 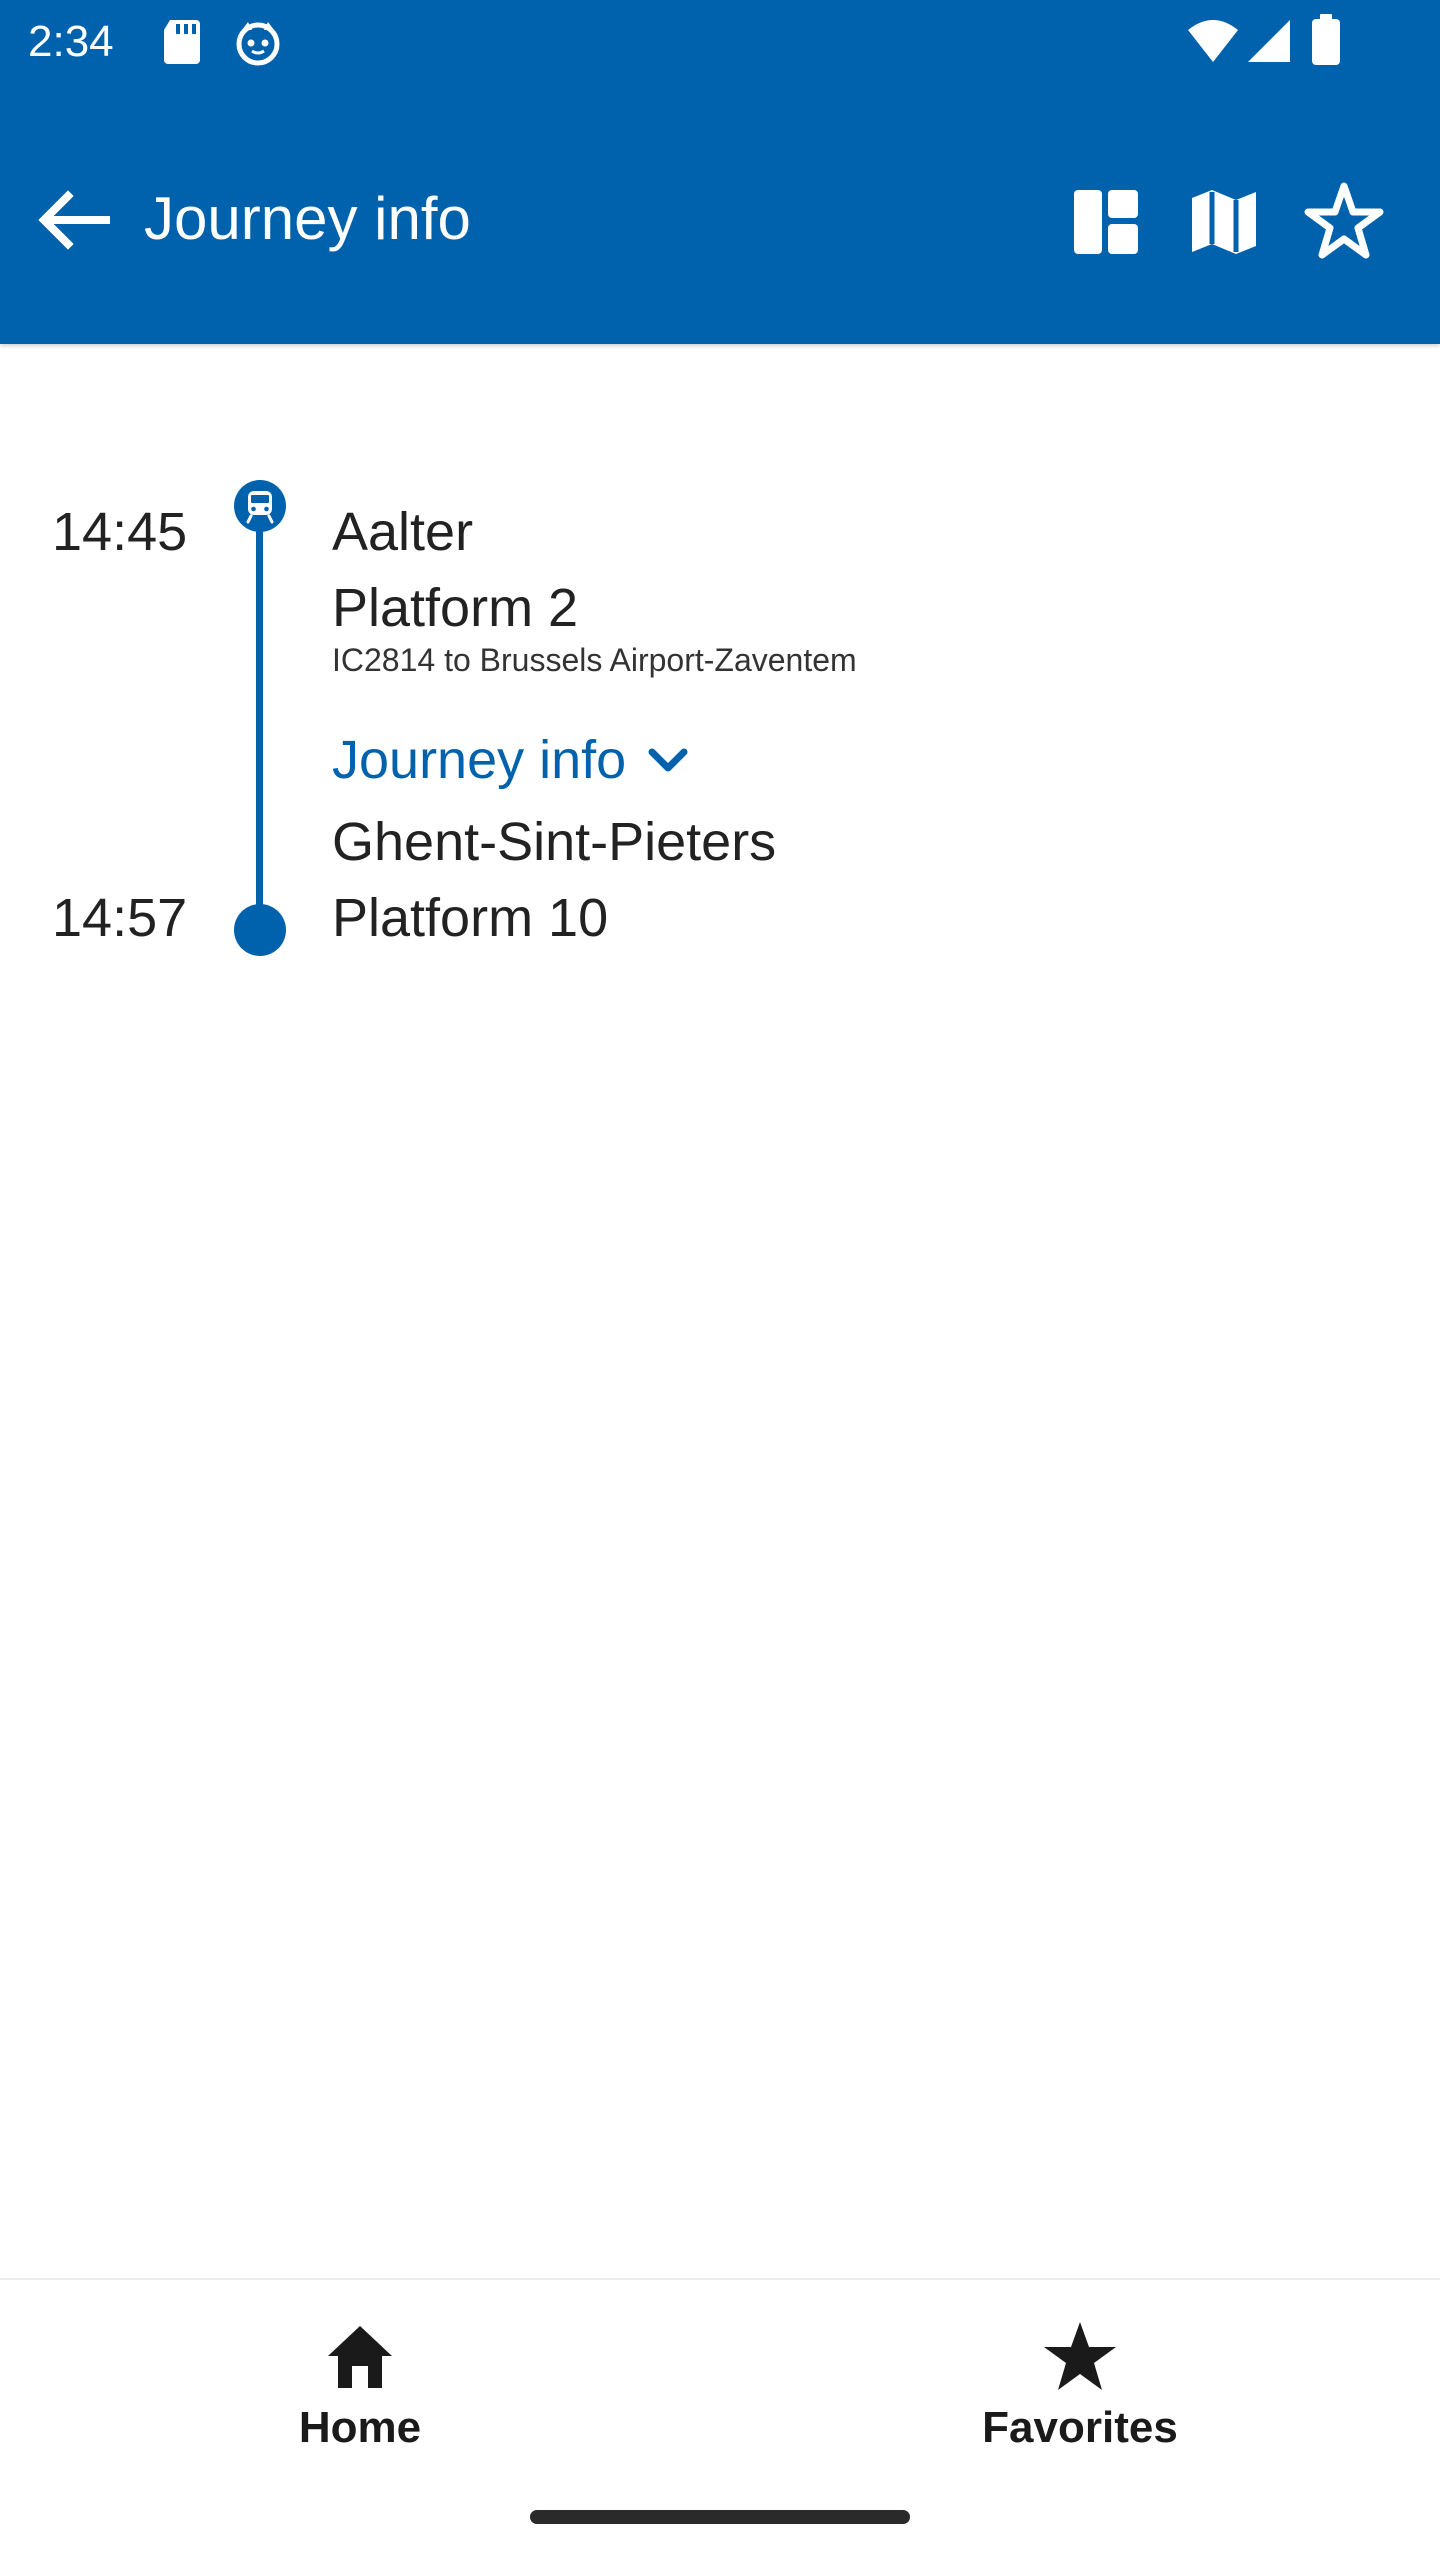 I want to click on train-description: IC2814 to Brussels Airport-Zaventem, so click(x=594, y=660).